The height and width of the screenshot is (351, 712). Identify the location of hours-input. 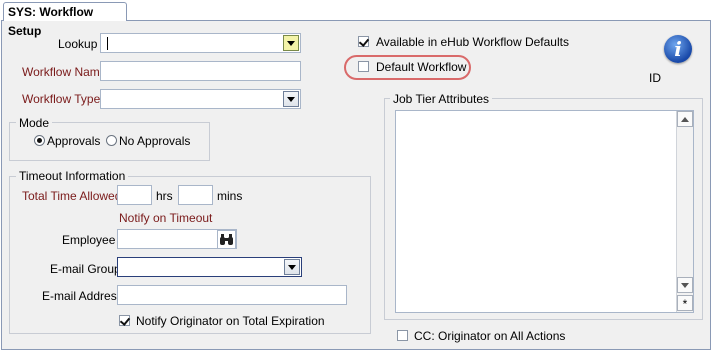
(134, 195).